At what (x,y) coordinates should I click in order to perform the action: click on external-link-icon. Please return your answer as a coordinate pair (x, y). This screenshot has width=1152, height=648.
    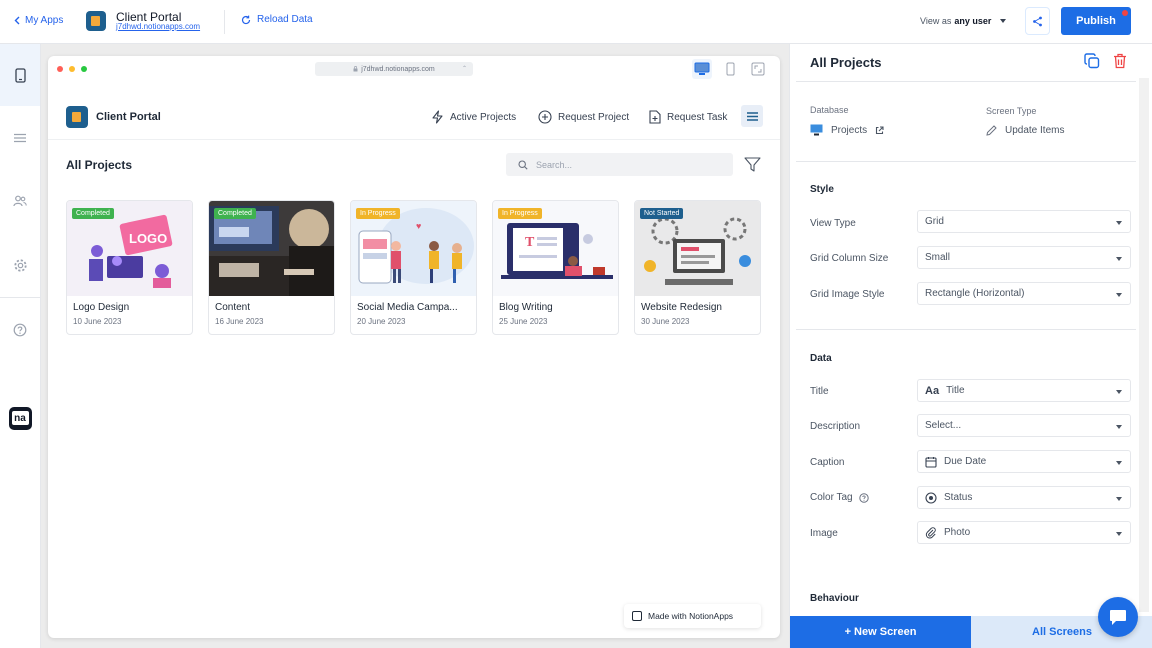
    Looking at the image, I should click on (880, 129).